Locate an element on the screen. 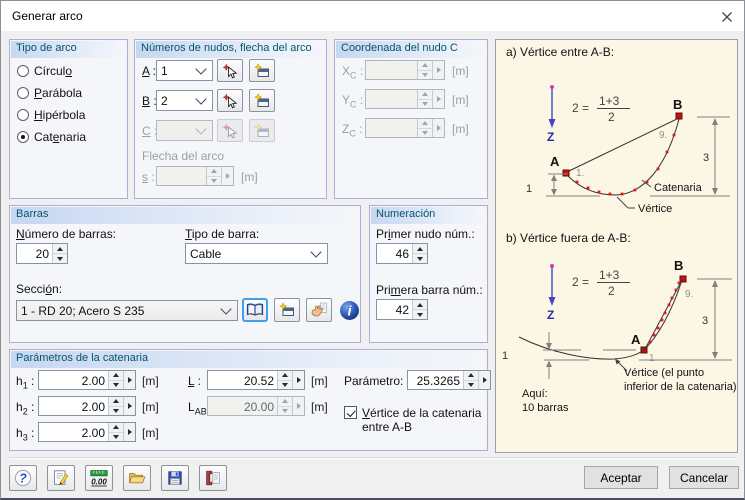 The width and height of the screenshot is (745, 500). catenary-nodes is located at coordinates (664, 312).